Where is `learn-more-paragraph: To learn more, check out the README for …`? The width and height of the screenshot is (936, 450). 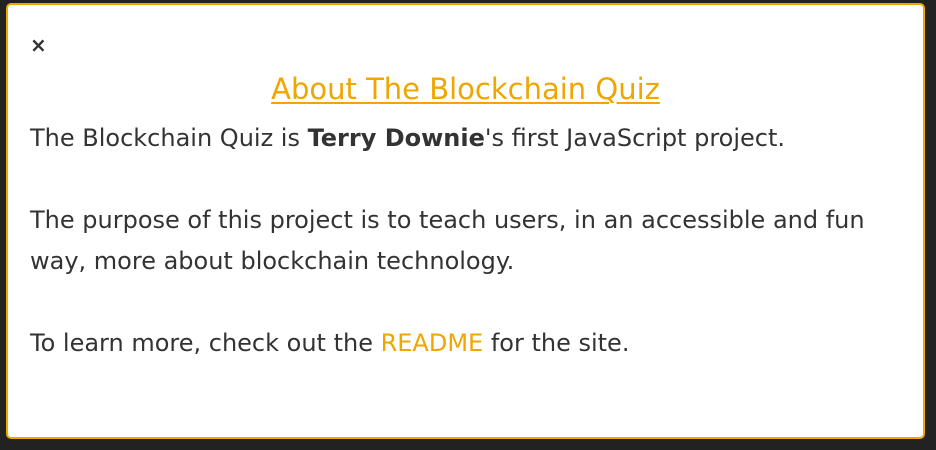
learn-more-paragraph: To learn more, check out the README for … is located at coordinates (465, 343).